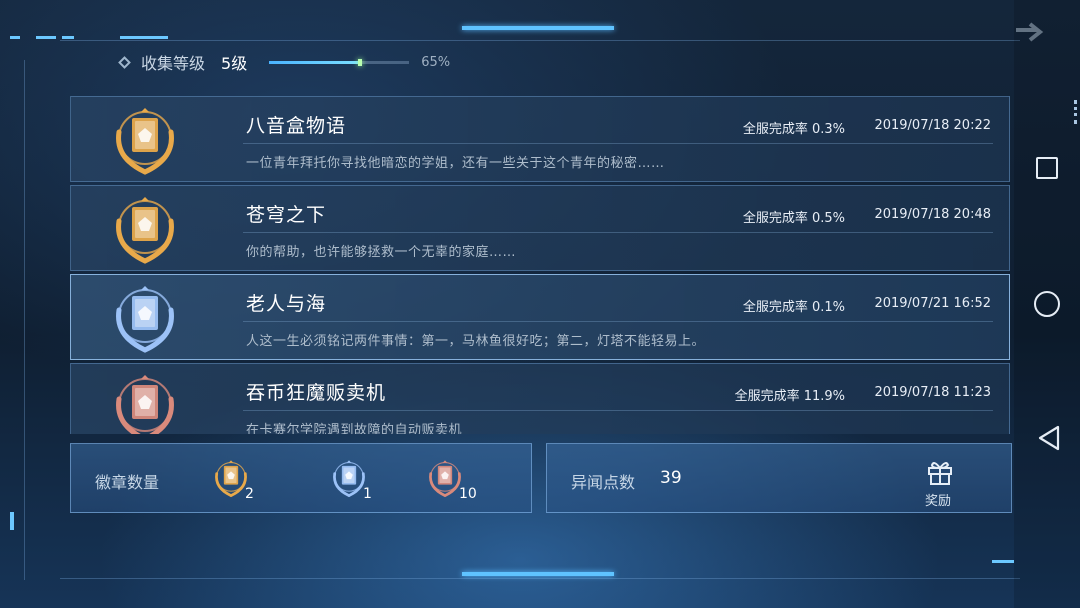 Image resolution: width=1080 pixels, height=608 pixels. Describe the element at coordinates (779, 478) in the screenshot. I see `points-panel: 异闻点数 39 奖励` at that location.